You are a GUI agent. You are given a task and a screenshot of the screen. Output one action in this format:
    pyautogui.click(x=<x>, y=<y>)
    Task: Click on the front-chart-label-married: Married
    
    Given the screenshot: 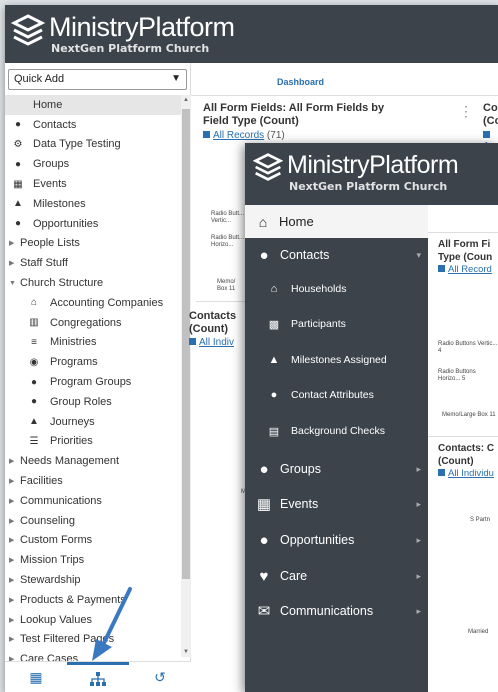 What is the action you would take?
    pyautogui.click(x=478, y=632)
    